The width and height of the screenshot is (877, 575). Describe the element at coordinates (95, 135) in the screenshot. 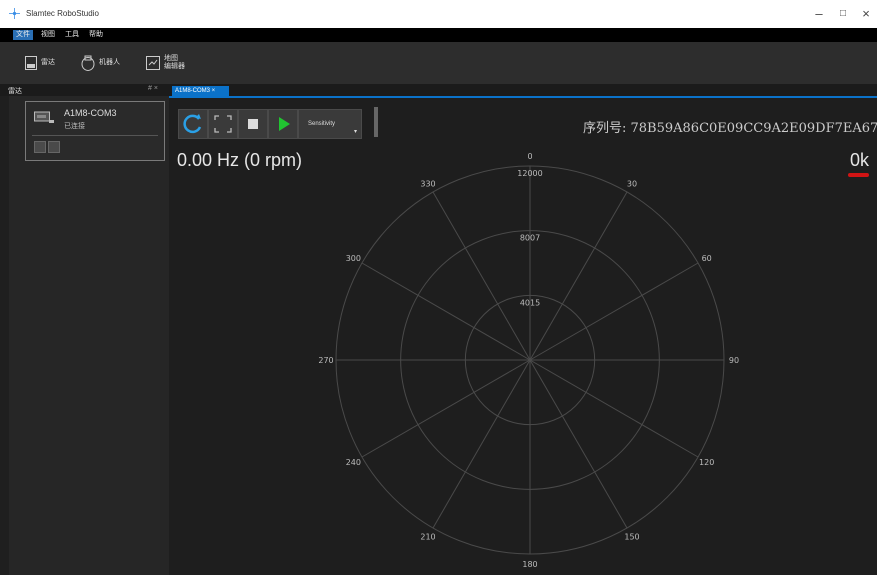

I see `device-card-divider` at that location.